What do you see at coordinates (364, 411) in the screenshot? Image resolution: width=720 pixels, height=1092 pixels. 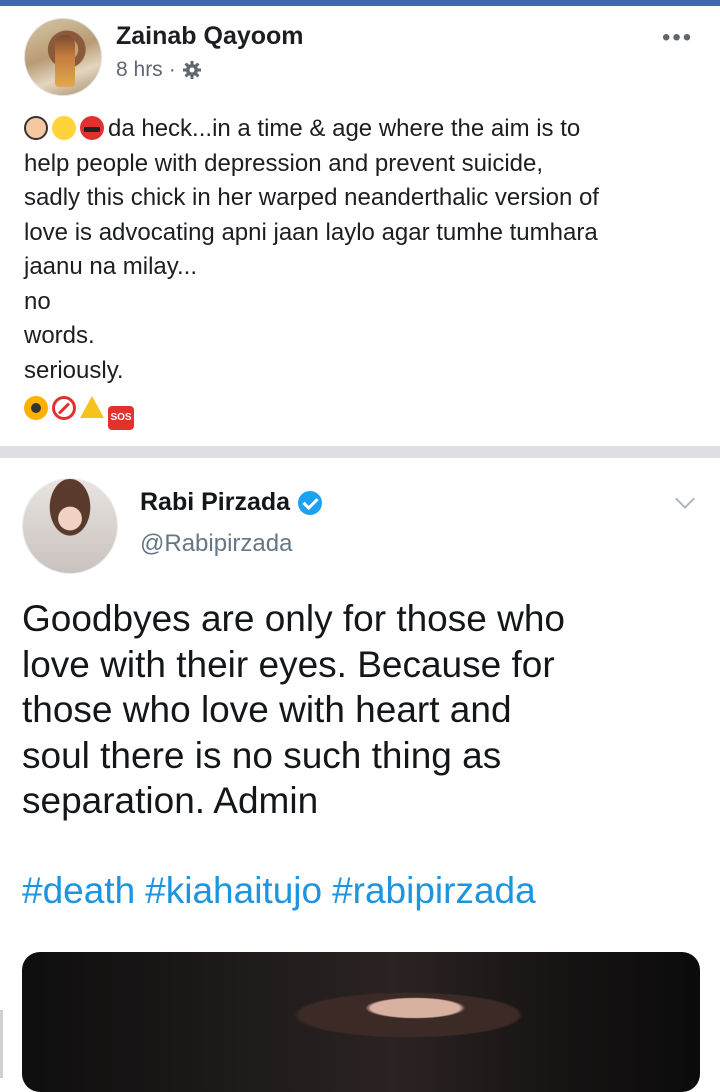 I see `post-emoji-line: SOS` at bounding box center [364, 411].